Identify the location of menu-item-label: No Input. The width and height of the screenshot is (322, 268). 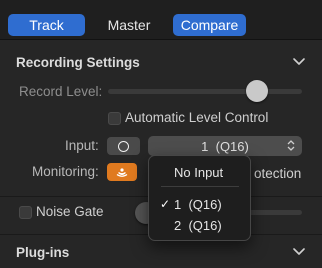
(199, 172).